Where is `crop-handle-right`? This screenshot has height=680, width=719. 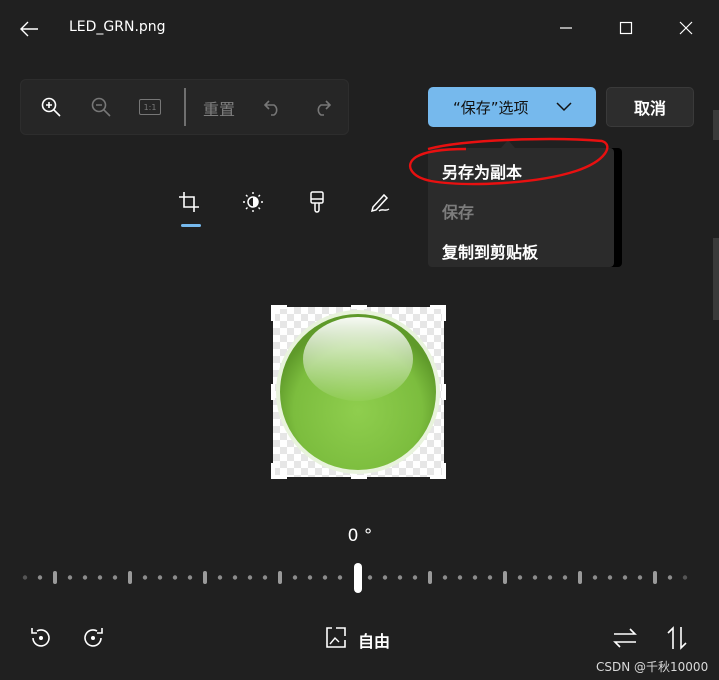
crop-handle-right is located at coordinates (444, 392).